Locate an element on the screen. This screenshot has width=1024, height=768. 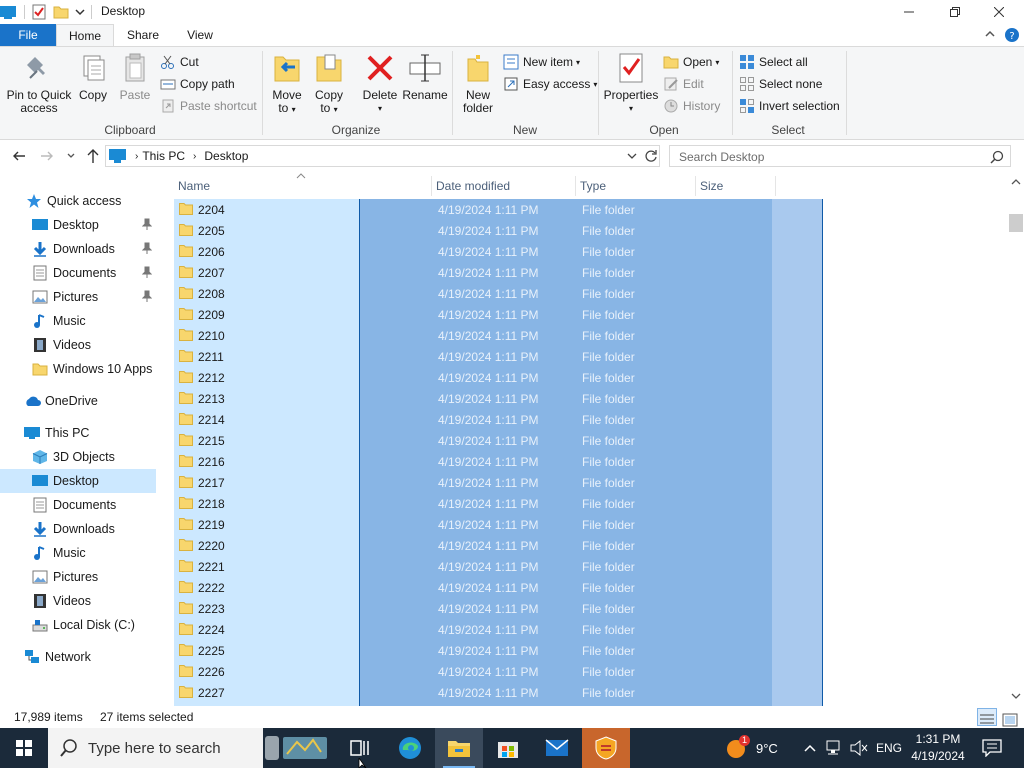
store-taskbar-button is located at coordinates (508, 748).